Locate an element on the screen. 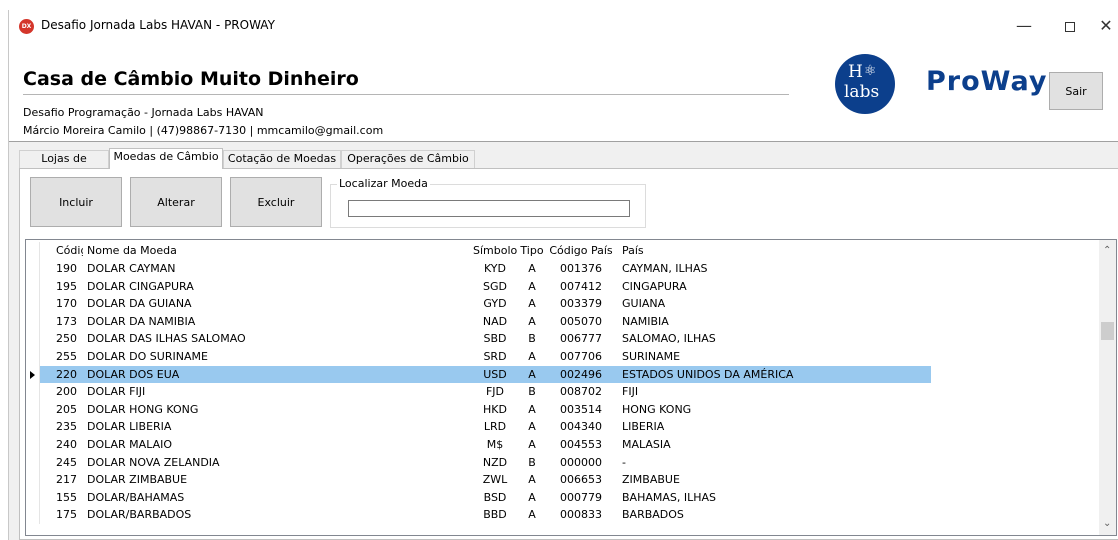 Image resolution: width=1118 pixels, height=540 pixels. column-header-nome: Nome da Moeda is located at coordinates (278, 251).